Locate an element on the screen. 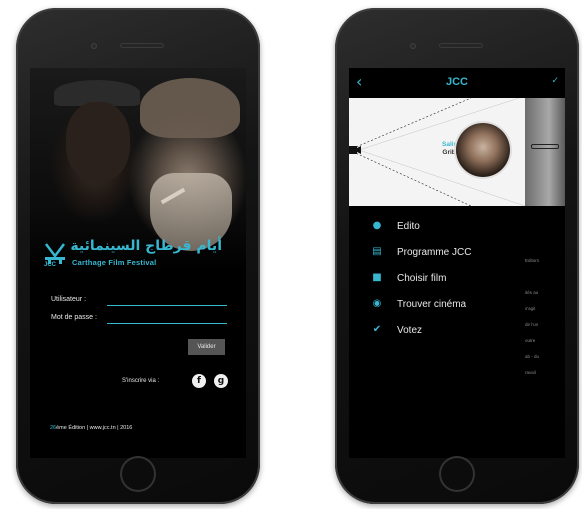  adjacent-photo is located at coordinates (545, 152).